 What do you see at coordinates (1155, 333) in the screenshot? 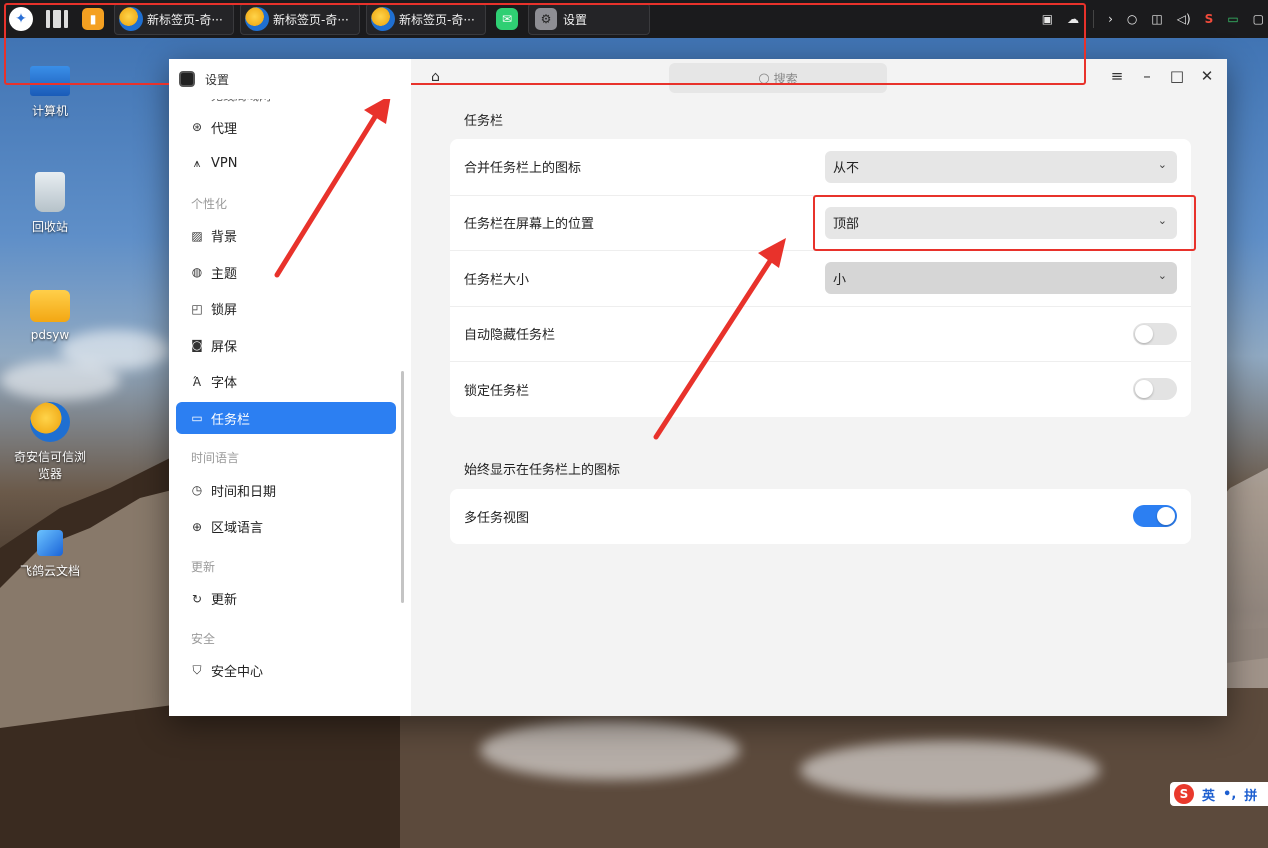
I see `auto-hide-toggle` at bounding box center [1155, 333].